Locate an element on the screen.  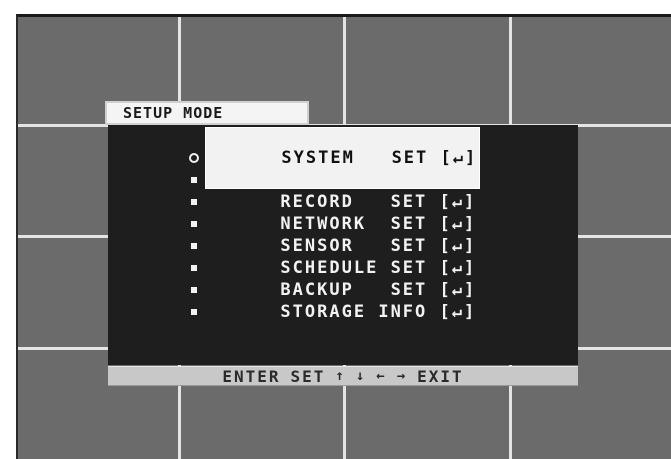
menu-item-label: STORAGE is located at coordinates (323, 312).